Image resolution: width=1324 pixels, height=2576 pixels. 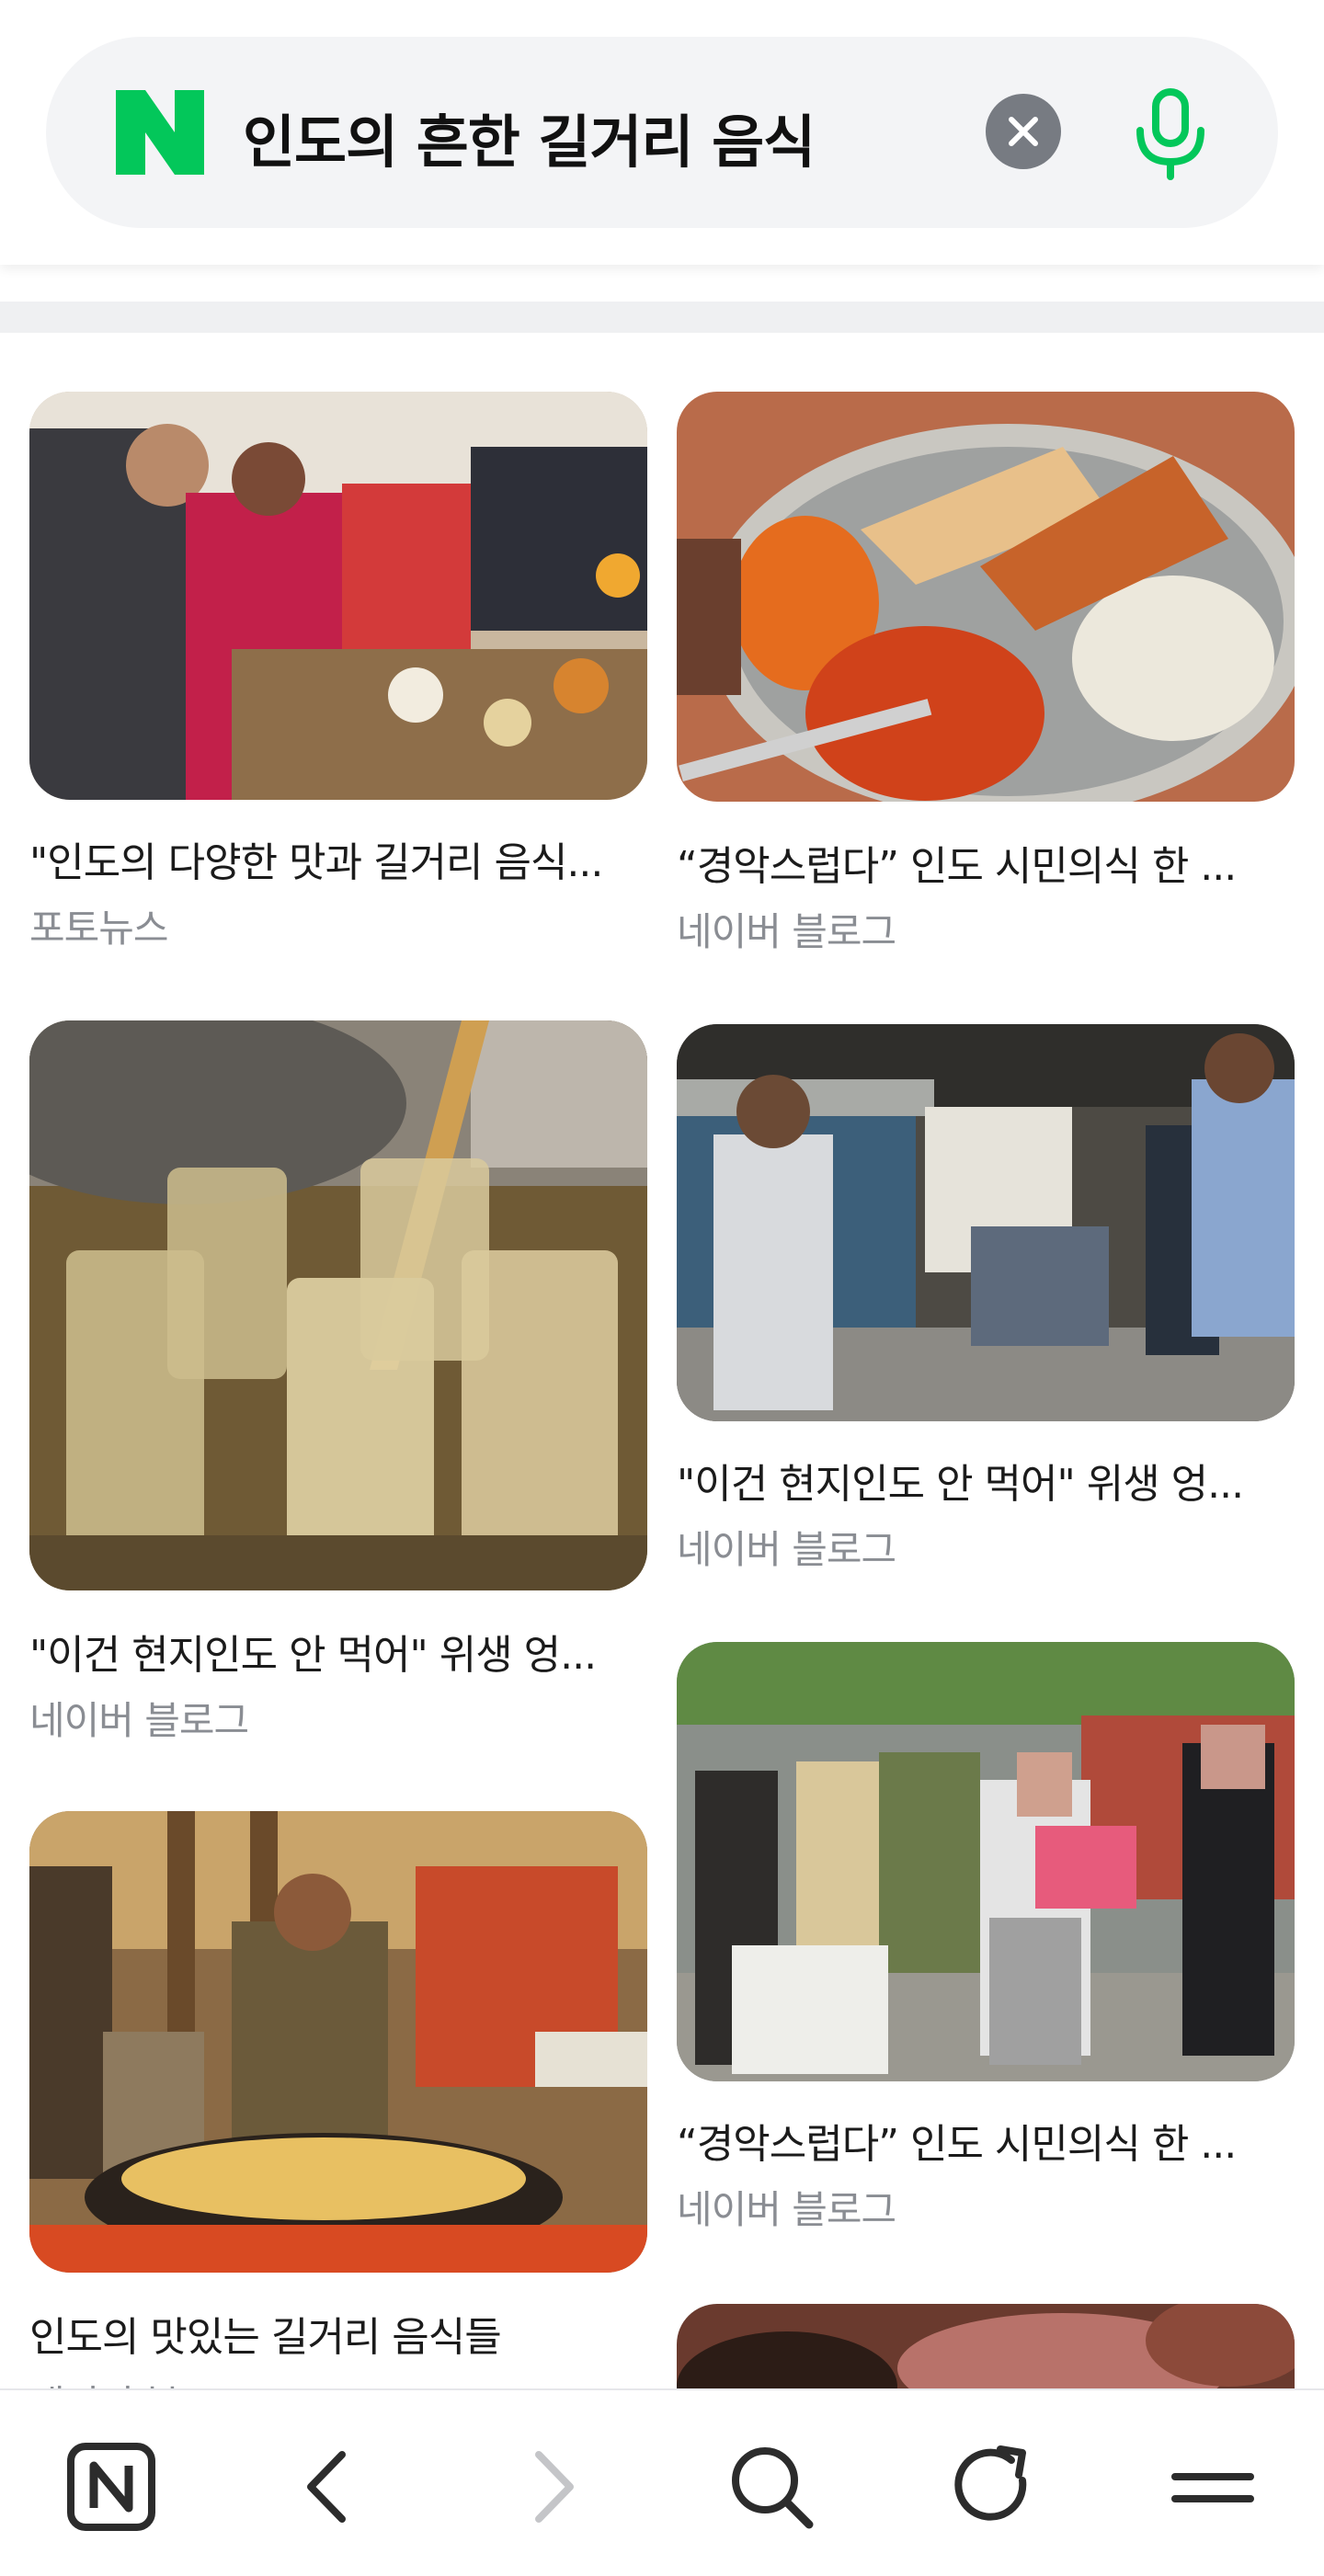 I want to click on result-card: 인도의 맛있는 길거리 음식들 네이버 블로그, so click(x=338, y=2119).